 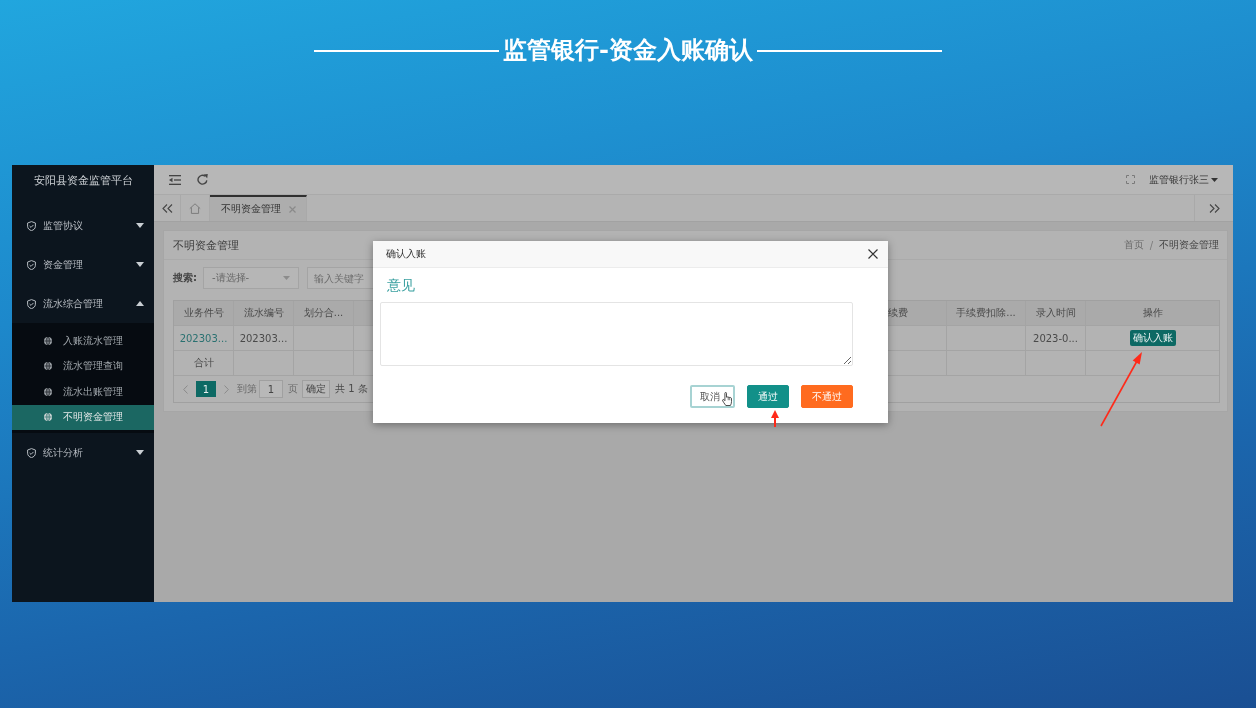 I want to click on double-right-icon, so click(x=1214, y=208).